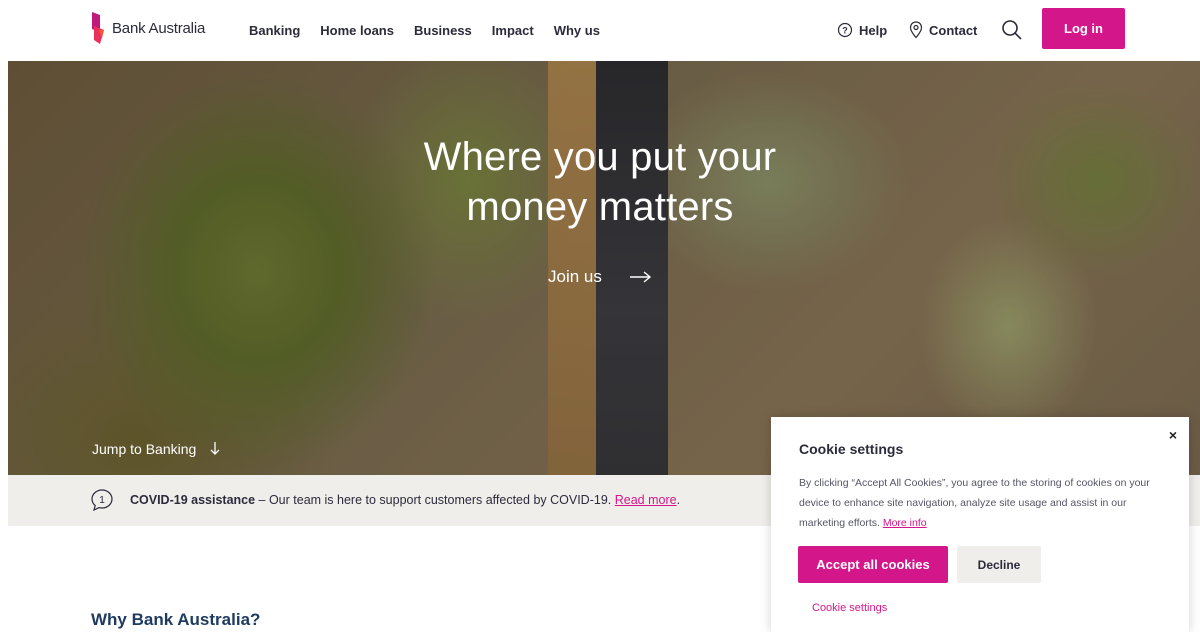 The width and height of the screenshot is (1200, 632). I want to click on join-us-label: Join us, so click(575, 276).